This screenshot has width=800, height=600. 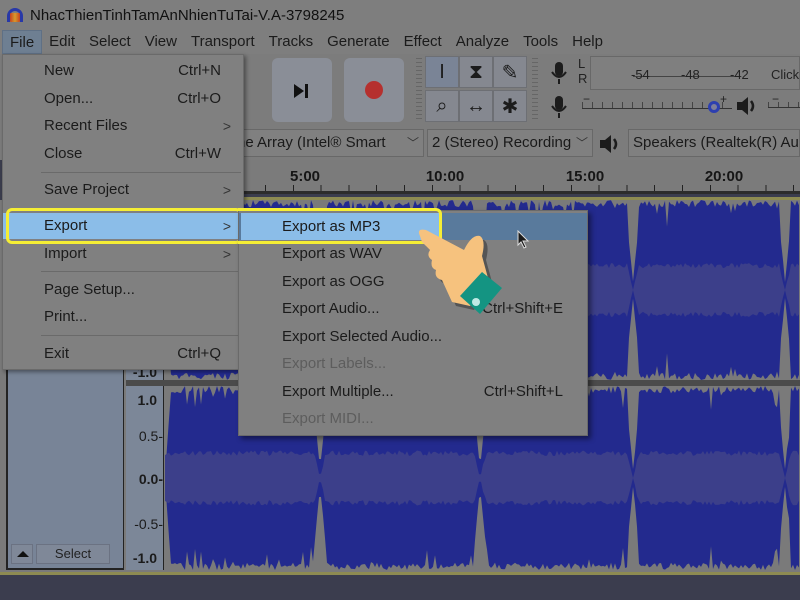 I want to click on zoom-tool-button: ⌕, so click(x=442, y=106).